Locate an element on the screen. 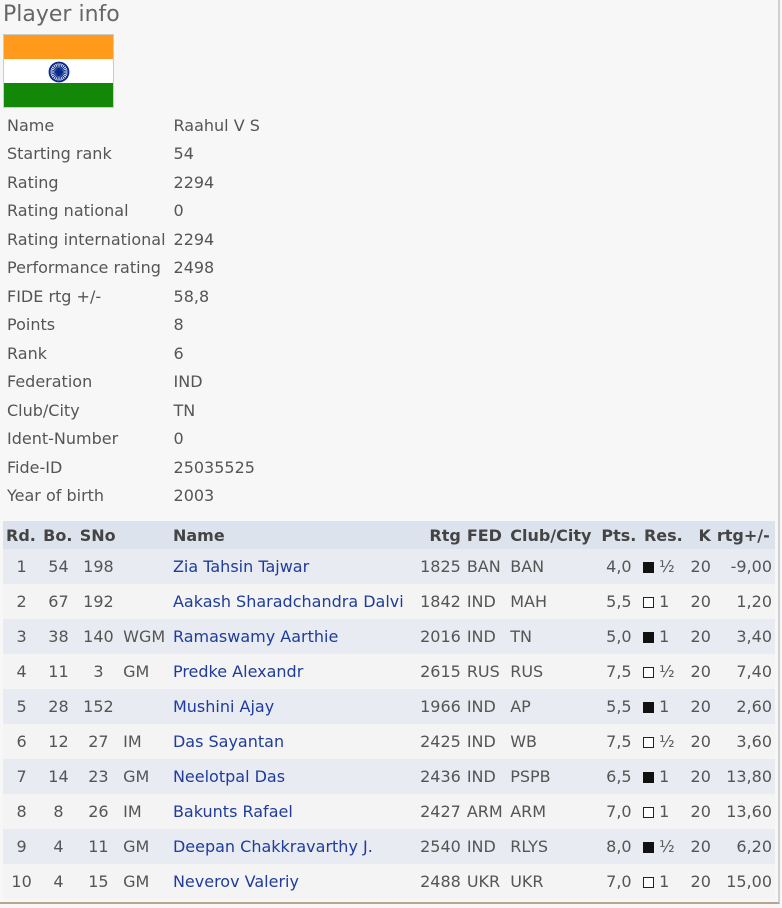  opponent-rating: 2425 is located at coordinates (439, 741).